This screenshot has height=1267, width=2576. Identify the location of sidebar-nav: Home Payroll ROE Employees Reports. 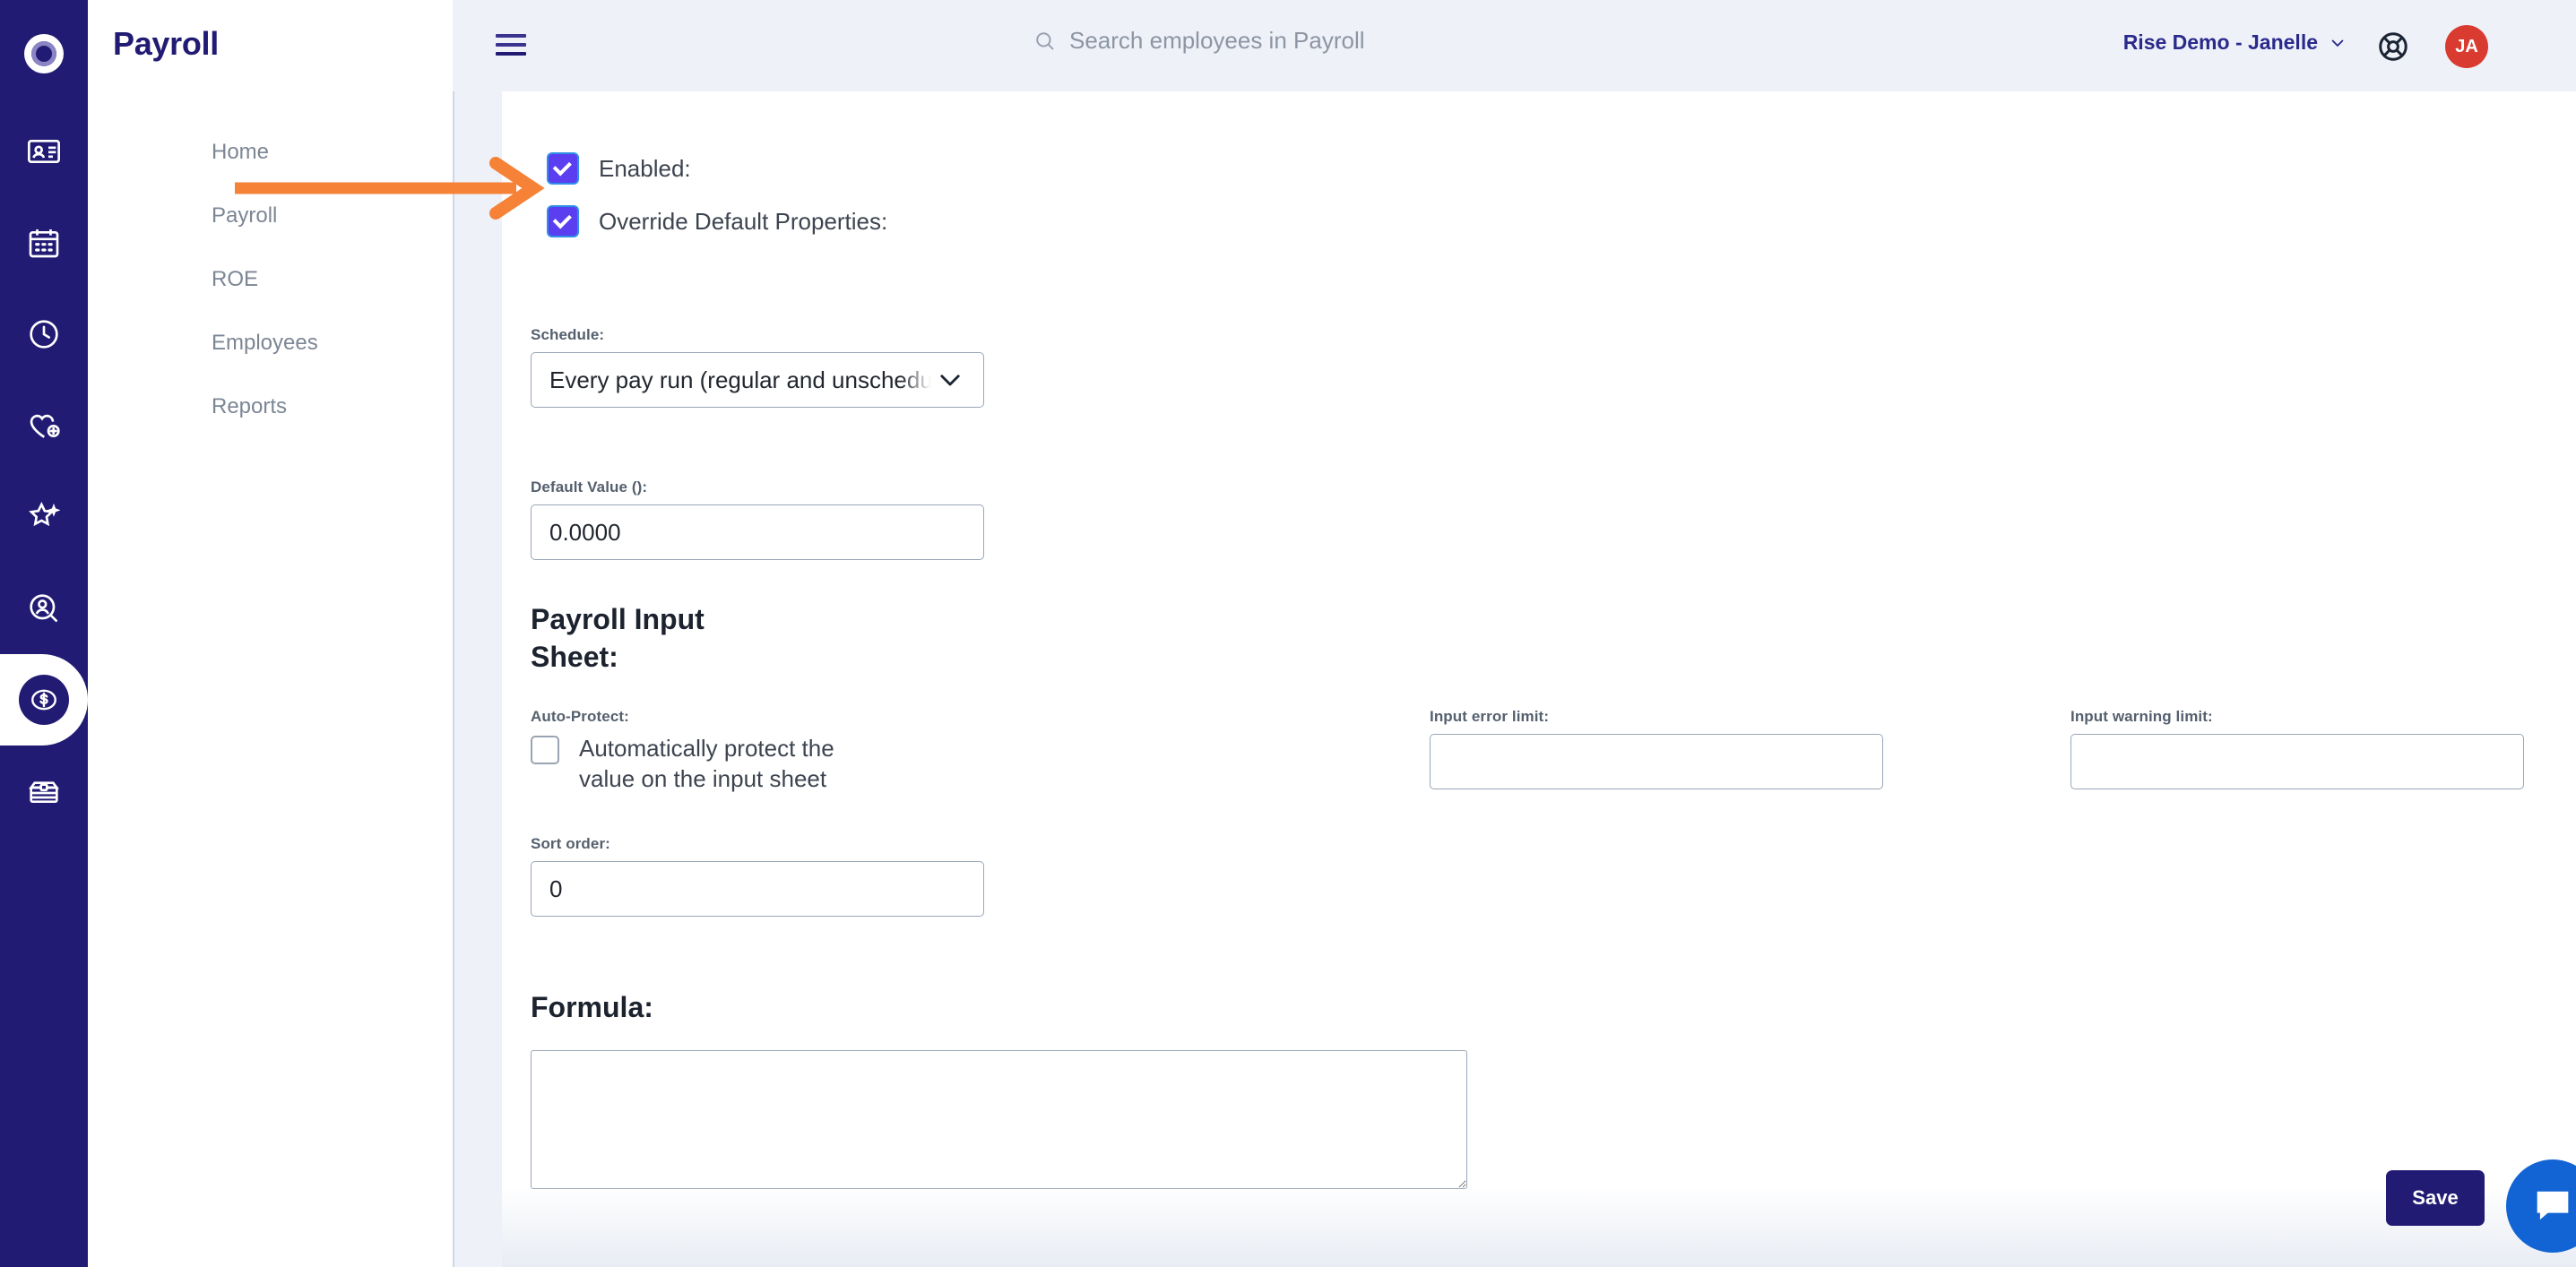
(270, 279).